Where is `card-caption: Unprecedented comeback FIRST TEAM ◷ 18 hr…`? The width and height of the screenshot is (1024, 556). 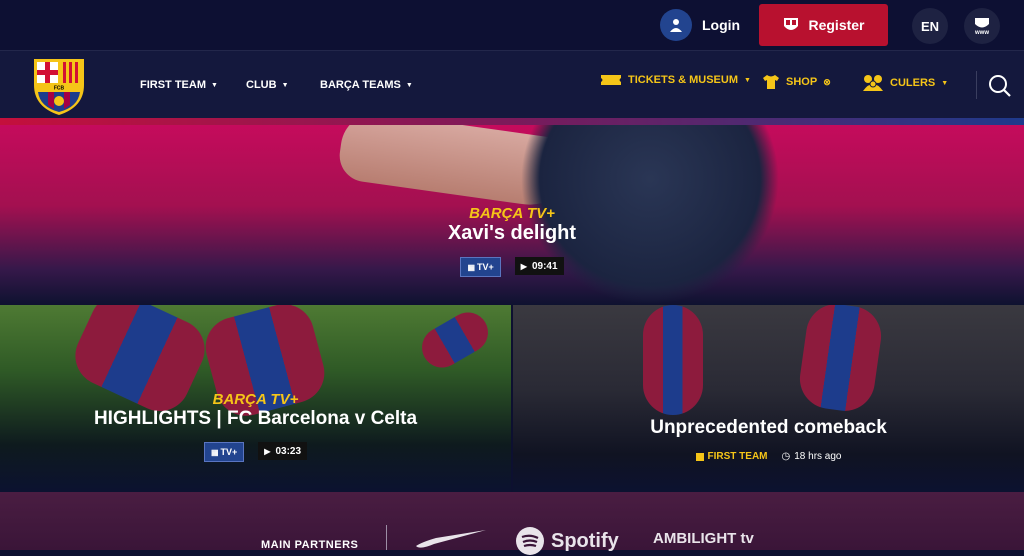 card-caption: Unprecedented comeback FIRST TEAM ◷ 18 hr… is located at coordinates (768, 439).